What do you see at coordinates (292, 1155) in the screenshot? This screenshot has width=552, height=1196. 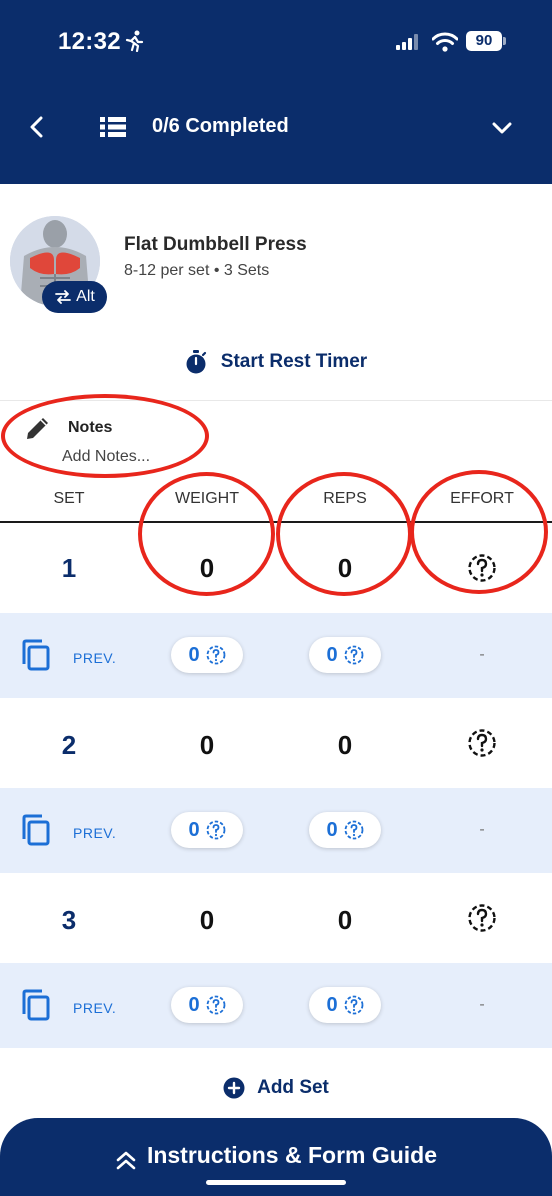 I see `guide-label: Instructions & Form Guide` at bounding box center [292, 1155].